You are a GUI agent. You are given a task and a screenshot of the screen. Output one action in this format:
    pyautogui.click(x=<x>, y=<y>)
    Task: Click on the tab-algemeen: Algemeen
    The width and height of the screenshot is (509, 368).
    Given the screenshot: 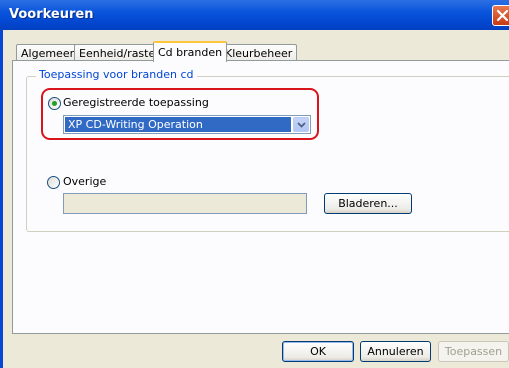 What is the action you would take?
    pyautogui.click(x=49, y=52)
    